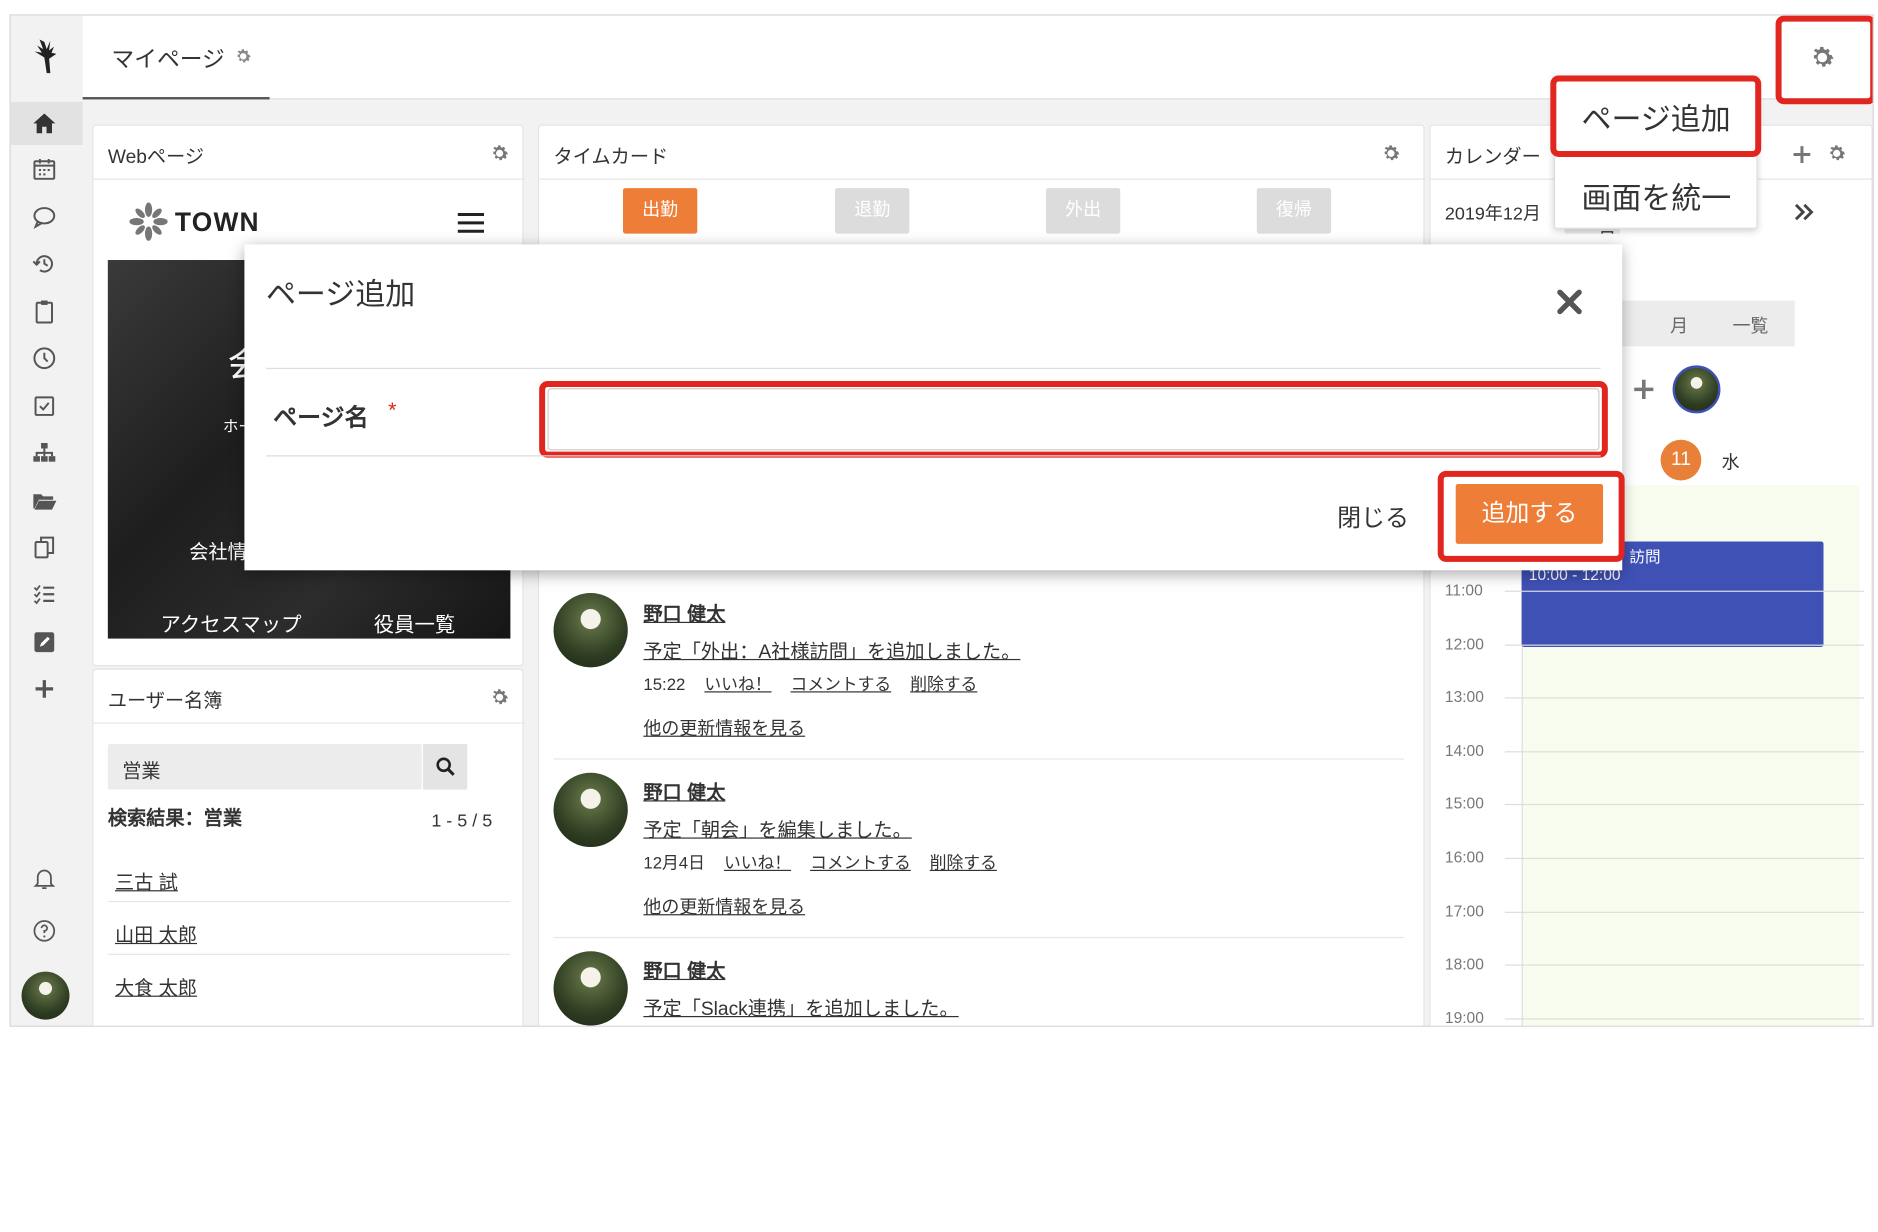 This screenshot has height=1232, width=1878. Describe the element at coordinates (44, 311) in the screenshot. I see `clipboard-icon` at that location.